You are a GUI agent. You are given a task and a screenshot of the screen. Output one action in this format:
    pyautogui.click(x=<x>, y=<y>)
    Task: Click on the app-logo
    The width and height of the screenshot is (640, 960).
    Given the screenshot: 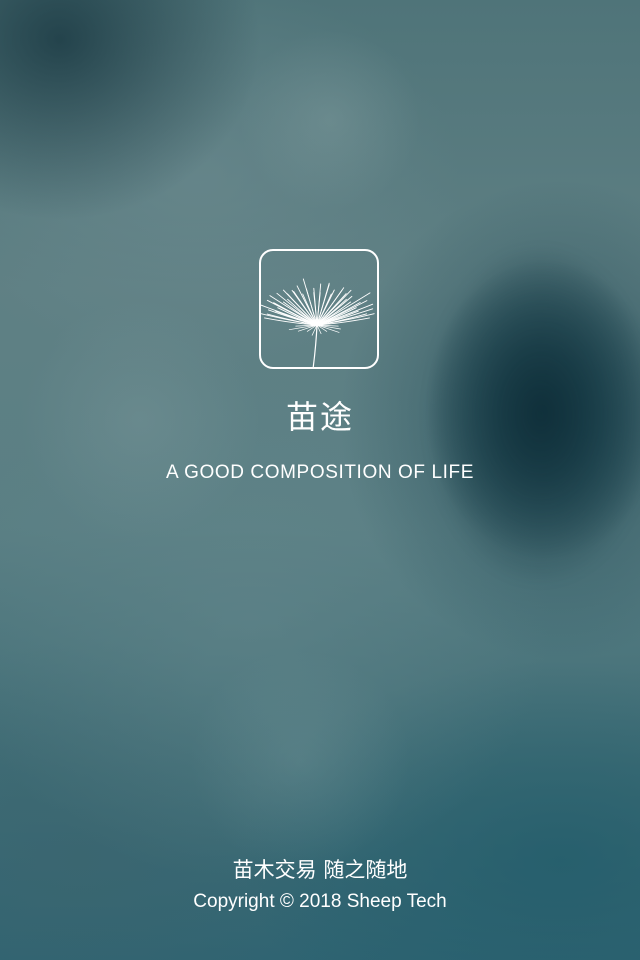 What is the action you would take?
    pyautogui.click(x=319, y=309)
    